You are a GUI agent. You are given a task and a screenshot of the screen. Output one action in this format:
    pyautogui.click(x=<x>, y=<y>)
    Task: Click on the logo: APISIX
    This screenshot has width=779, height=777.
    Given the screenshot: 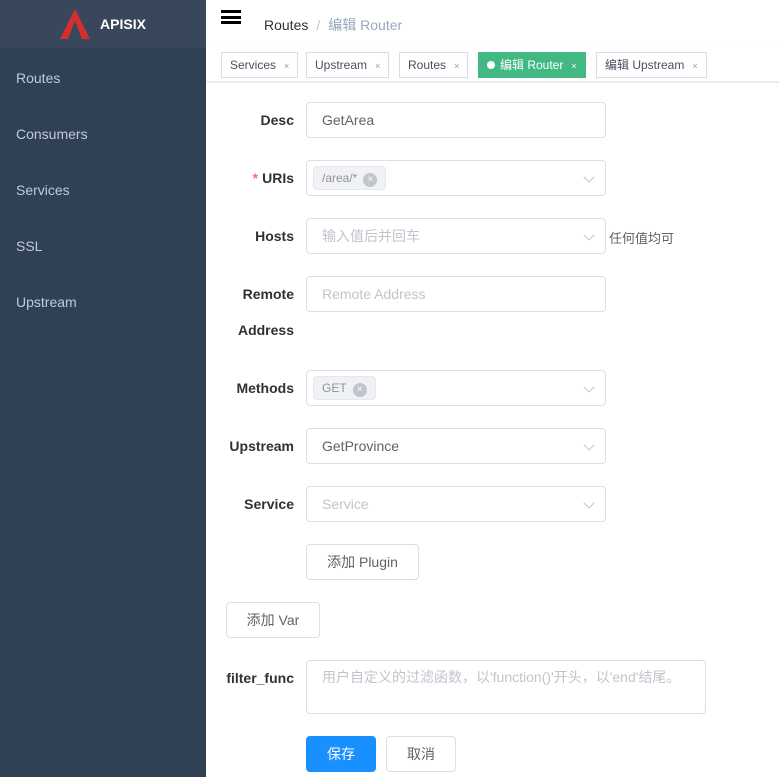 What is the action you would take?
    pyautogui.click(x=103, y=24)
    